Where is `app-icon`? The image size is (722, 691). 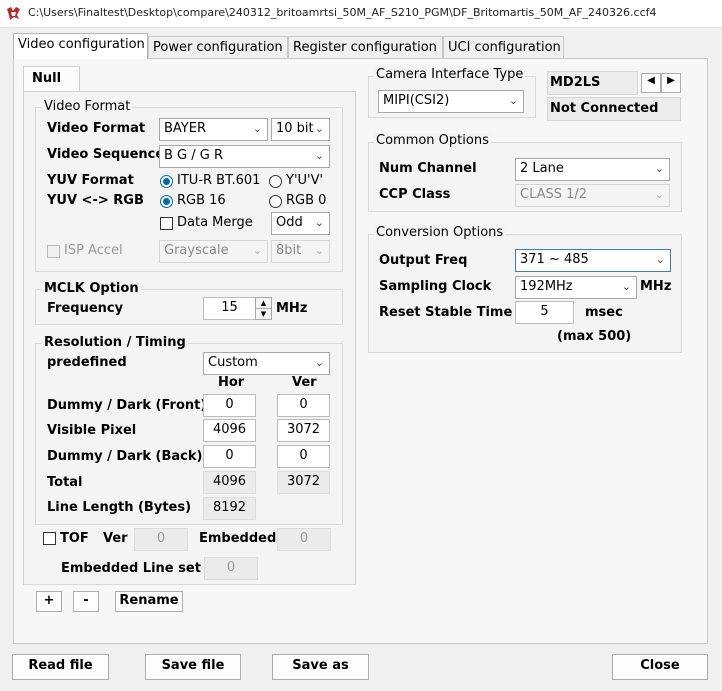 app-icon is located at coordinates (13, 13).